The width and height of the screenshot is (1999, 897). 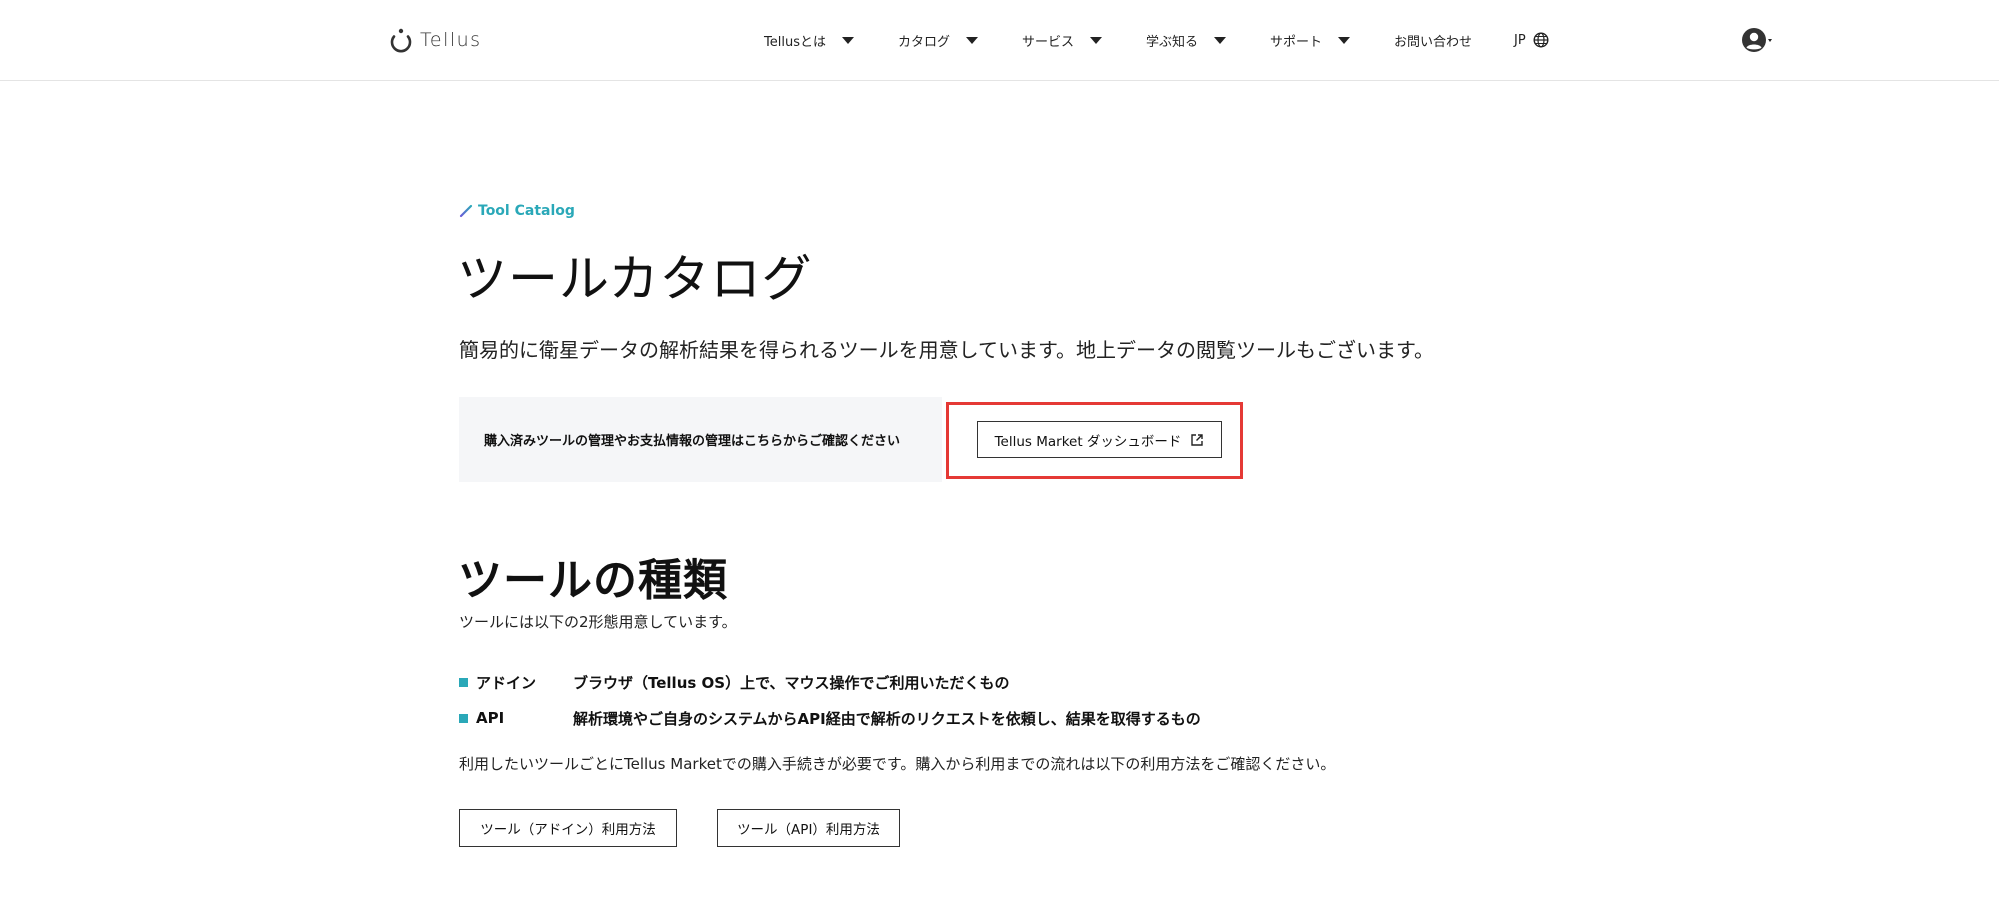 What do you see at coordinates (1088, 441) in the screenshot?
I see `dashboard-button-label: Tellus Market ダッシュボード` at bounding box center [1088, 441].